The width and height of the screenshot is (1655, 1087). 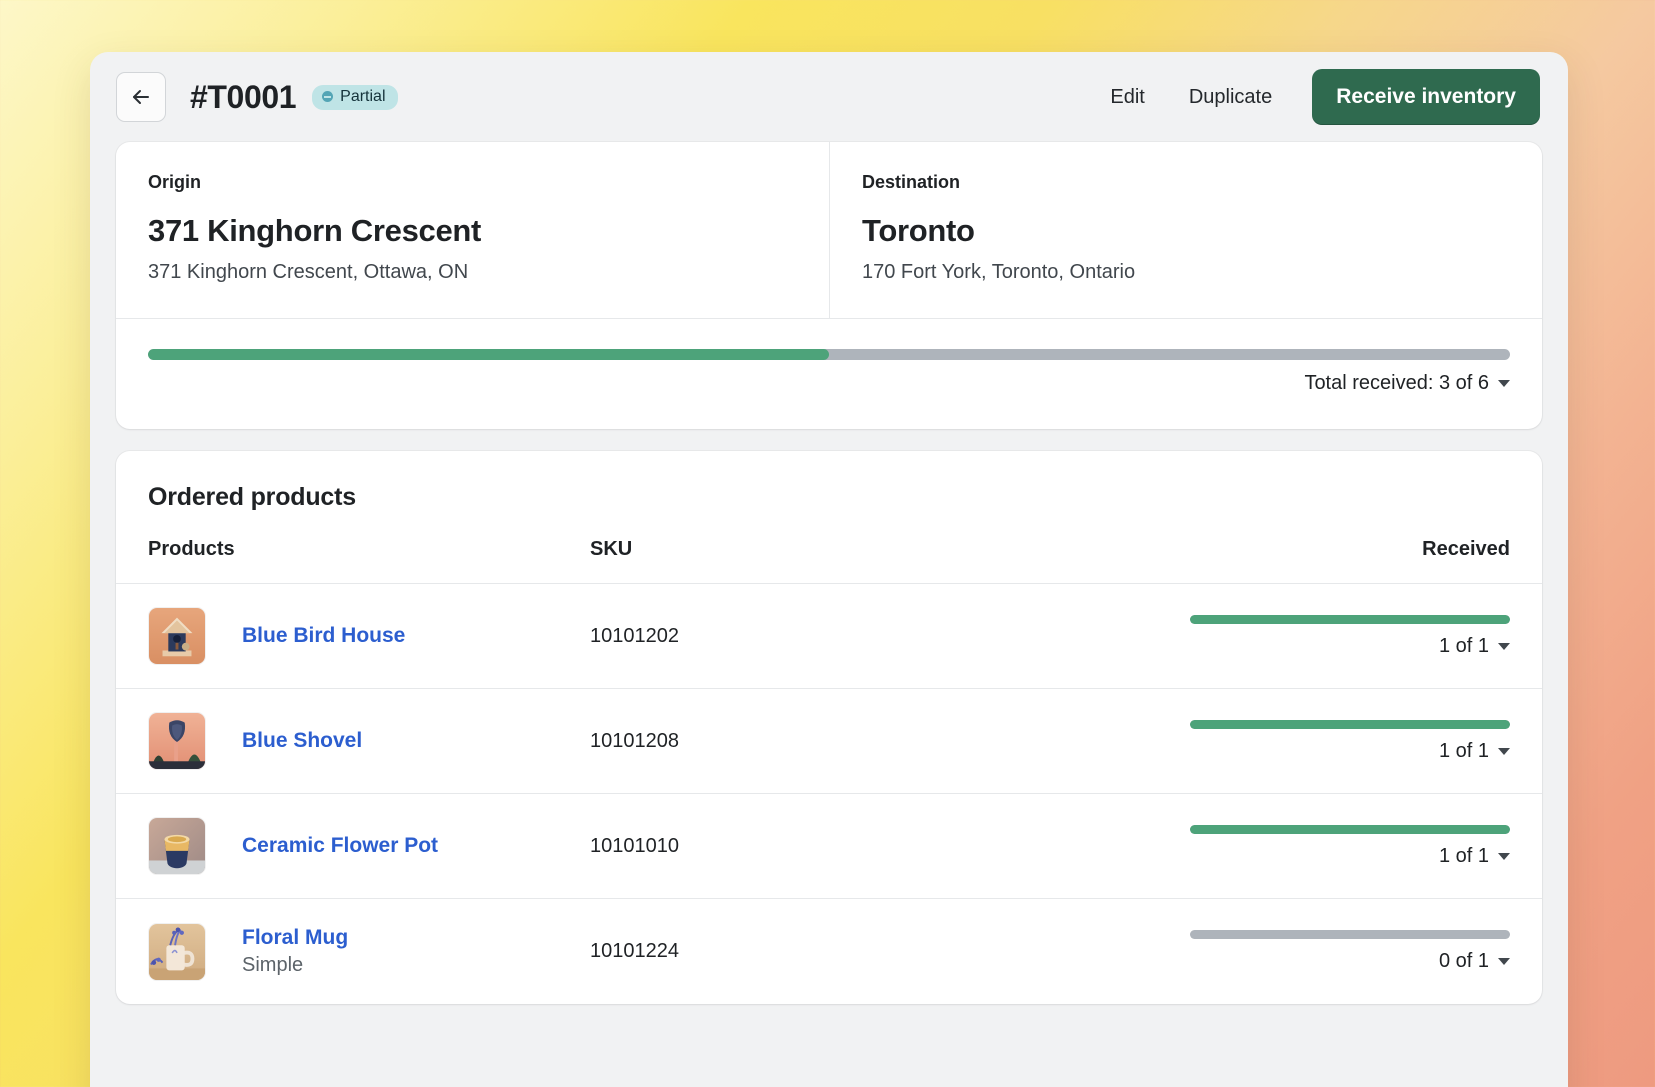 What do you see at coordinates (829, 561) in the screenshot?
I see `table-header-row: Products SKU Received` at bounding box center [829, 561].